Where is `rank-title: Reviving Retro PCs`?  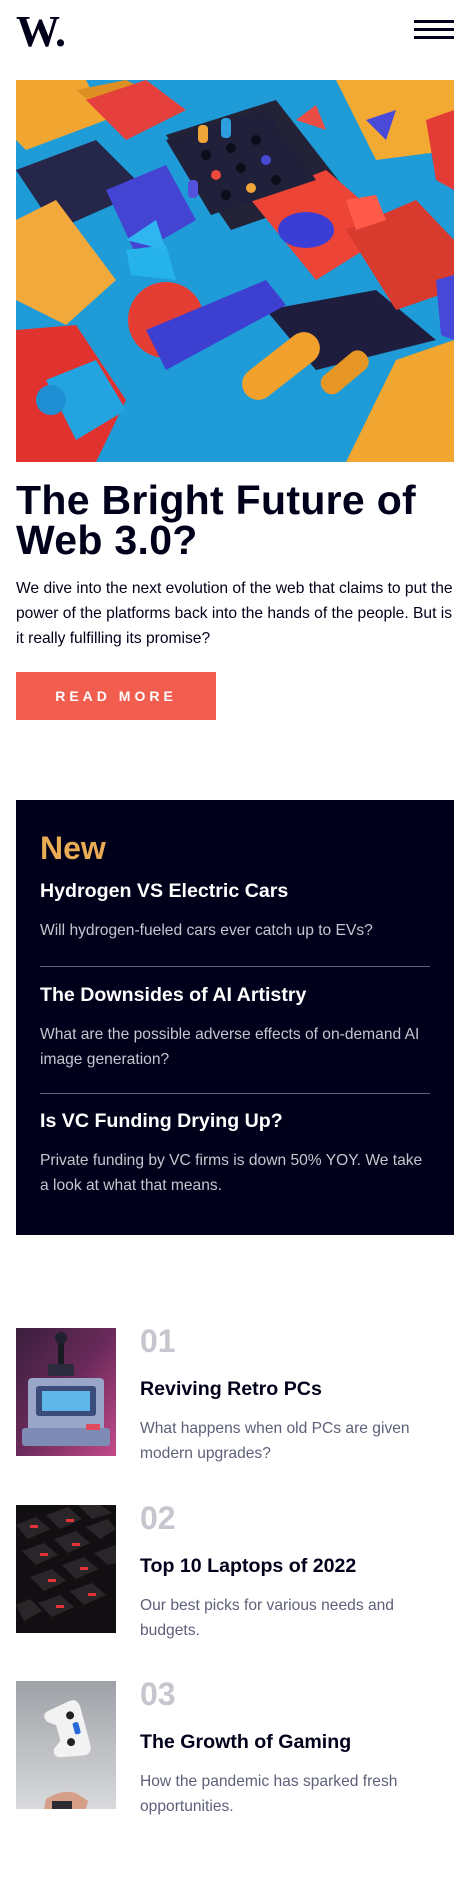 rank-title: Reviving Retro PCs is located at coordinates (231, 1389).